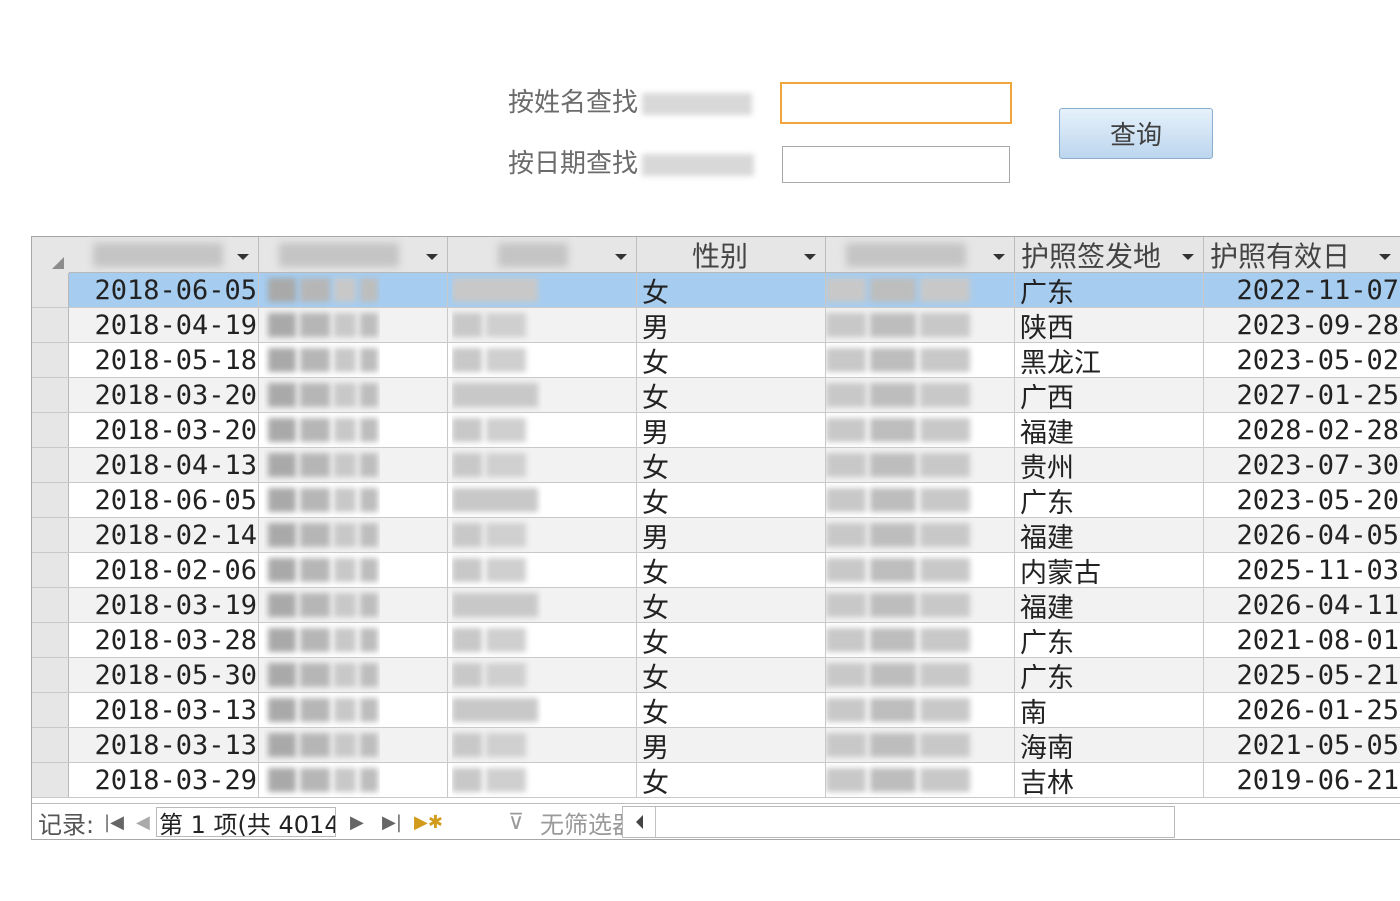  What do you see at coordinates (164, 430) in the screenshot?
I see `date-cell: 2018-03-20` at bounding box center [164, 430].